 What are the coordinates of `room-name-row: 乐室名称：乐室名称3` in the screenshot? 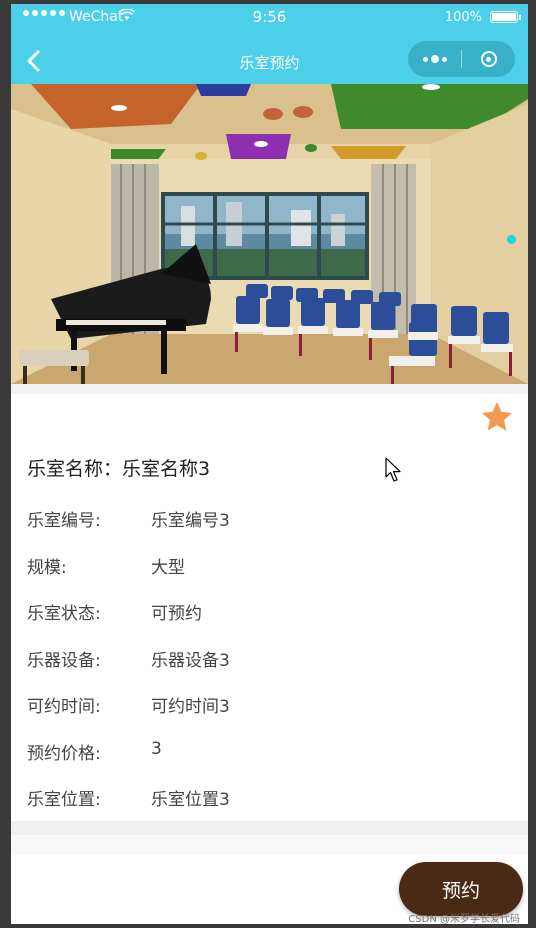 It's located at (118, 467).